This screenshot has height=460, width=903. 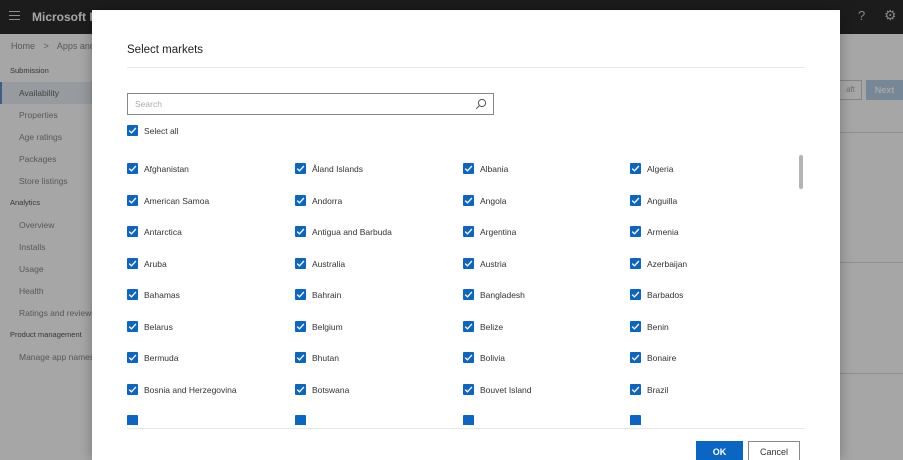 I want to click on market-label: Afghanistan, so click(x=166, y=169).